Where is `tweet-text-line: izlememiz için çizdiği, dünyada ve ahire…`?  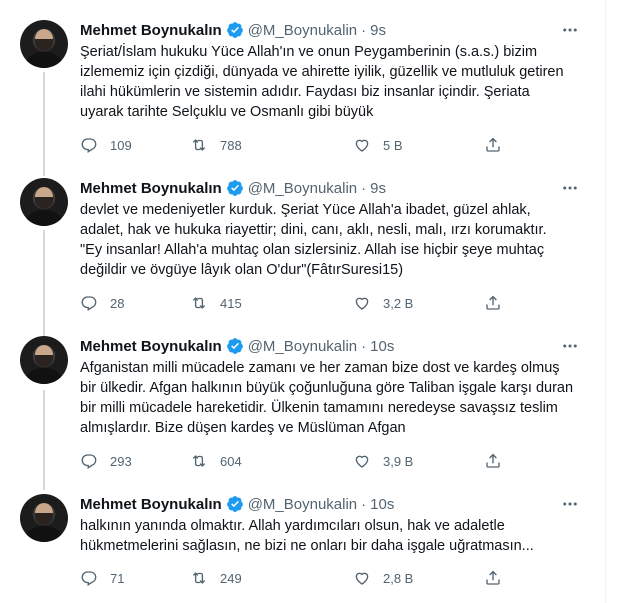 tweet-text-line: izlememiz için çizdiği, dünyada ve ahire… is located at coordinates (322, 72).